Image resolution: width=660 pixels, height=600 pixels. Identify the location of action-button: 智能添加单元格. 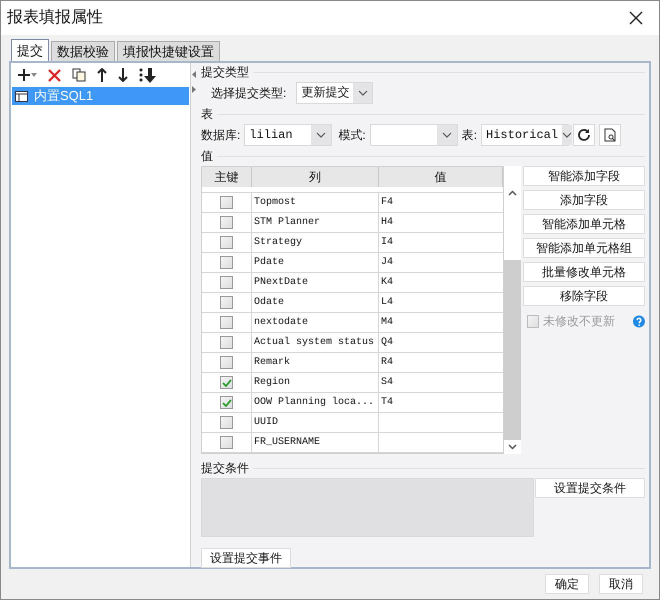
(584, 224).